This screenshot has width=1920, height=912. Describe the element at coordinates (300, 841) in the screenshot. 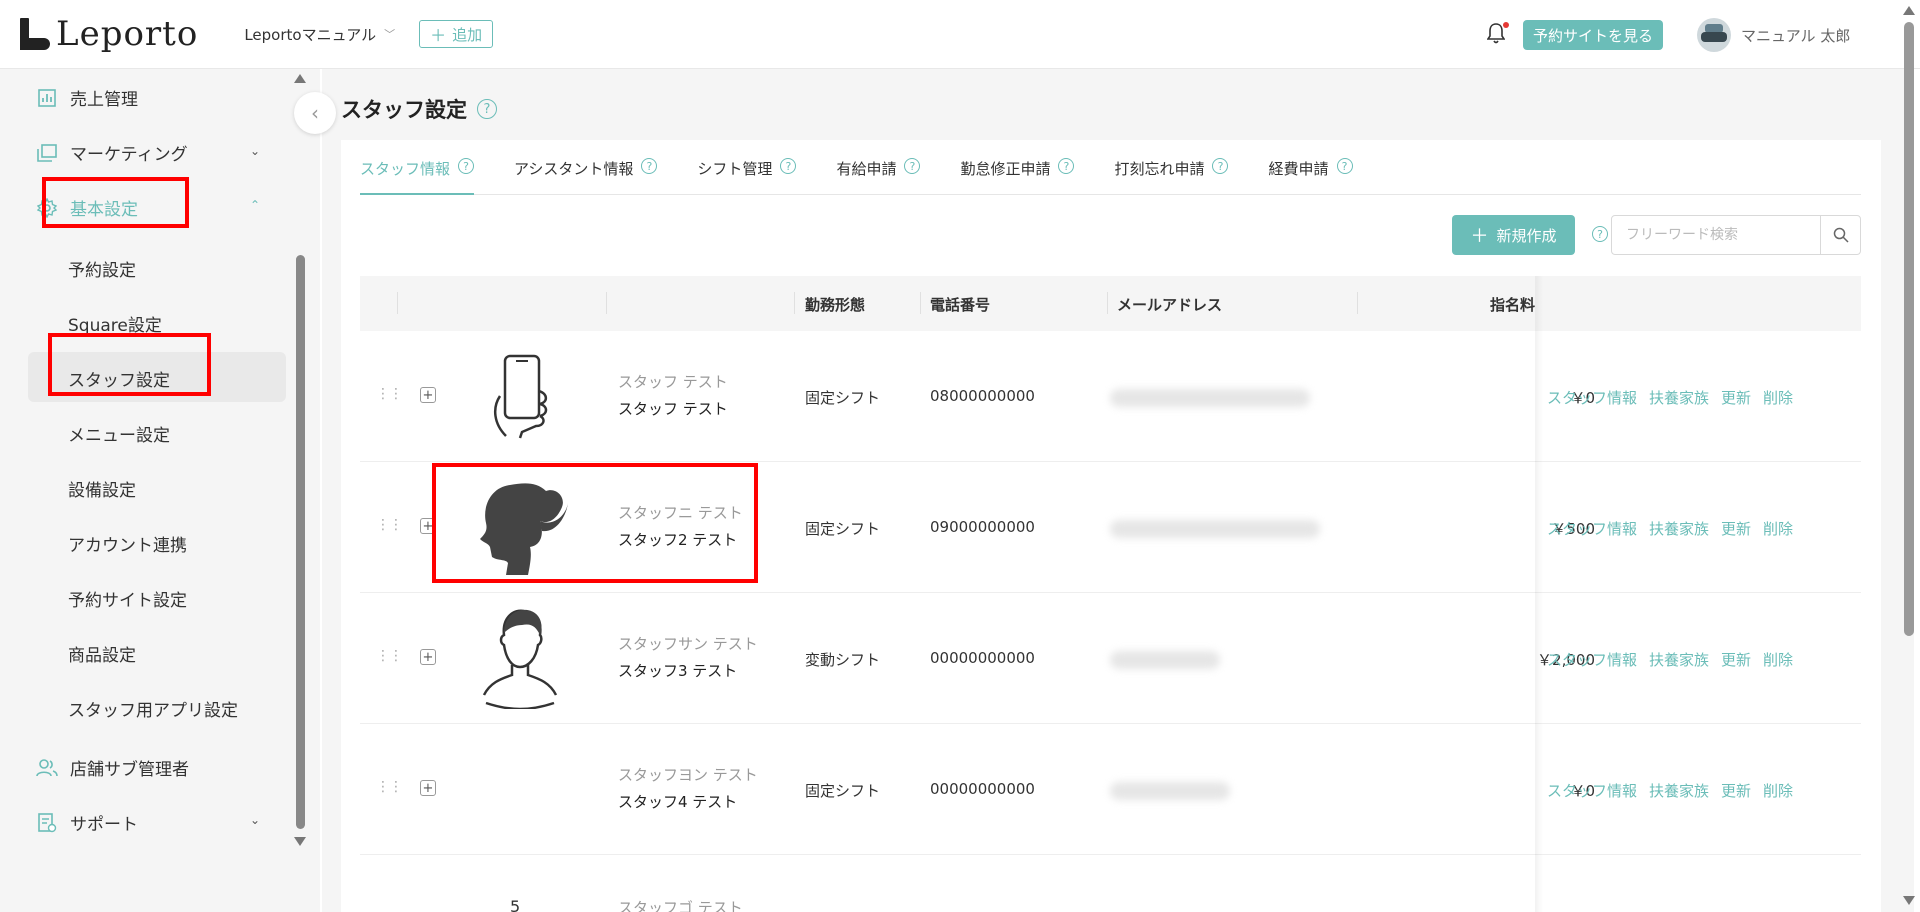

I see `sidebar-scroll-down-arrow` at that location.